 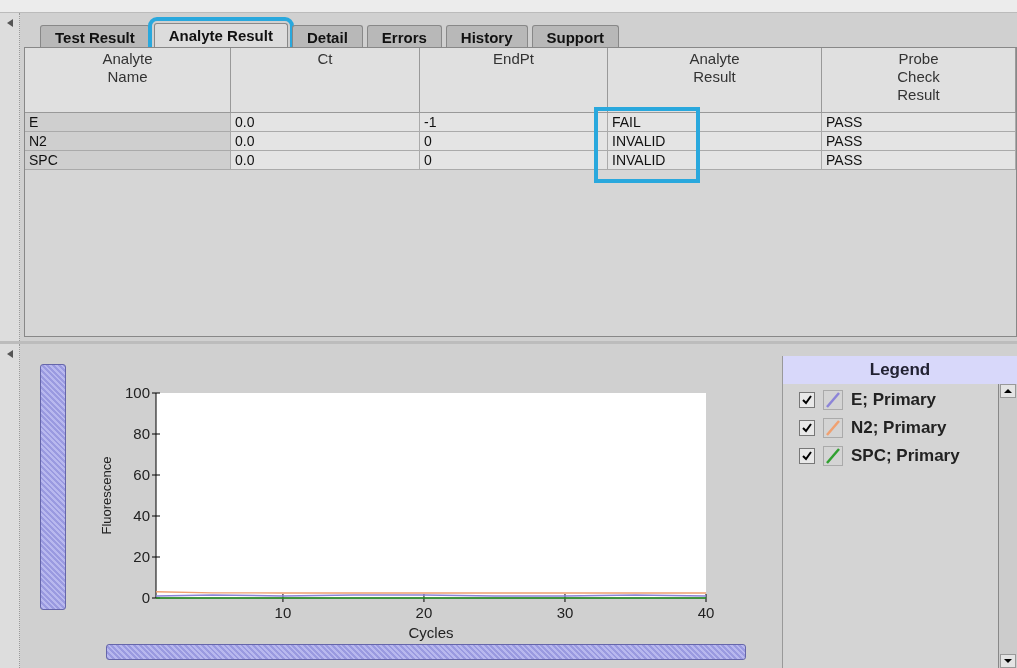 I want to click on x-tick-label: 20, so click(x=424, y=612).